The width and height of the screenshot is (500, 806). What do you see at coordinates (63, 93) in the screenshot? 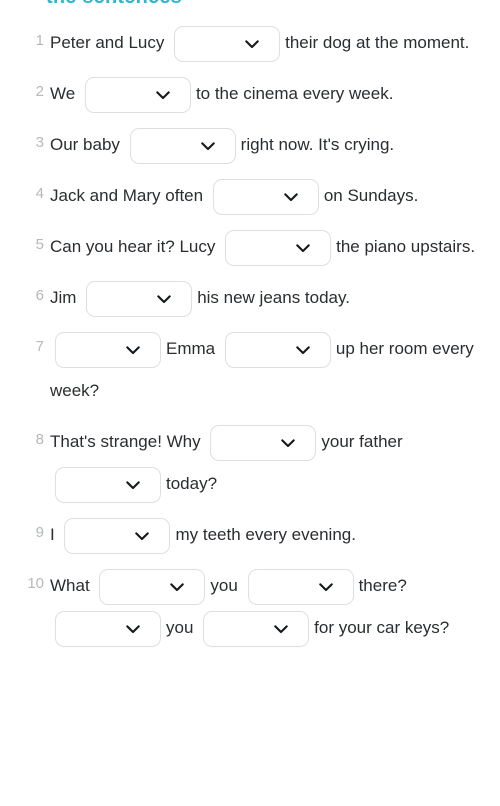
I see `sentence-fragment: We` at bounding box center [63, 93].